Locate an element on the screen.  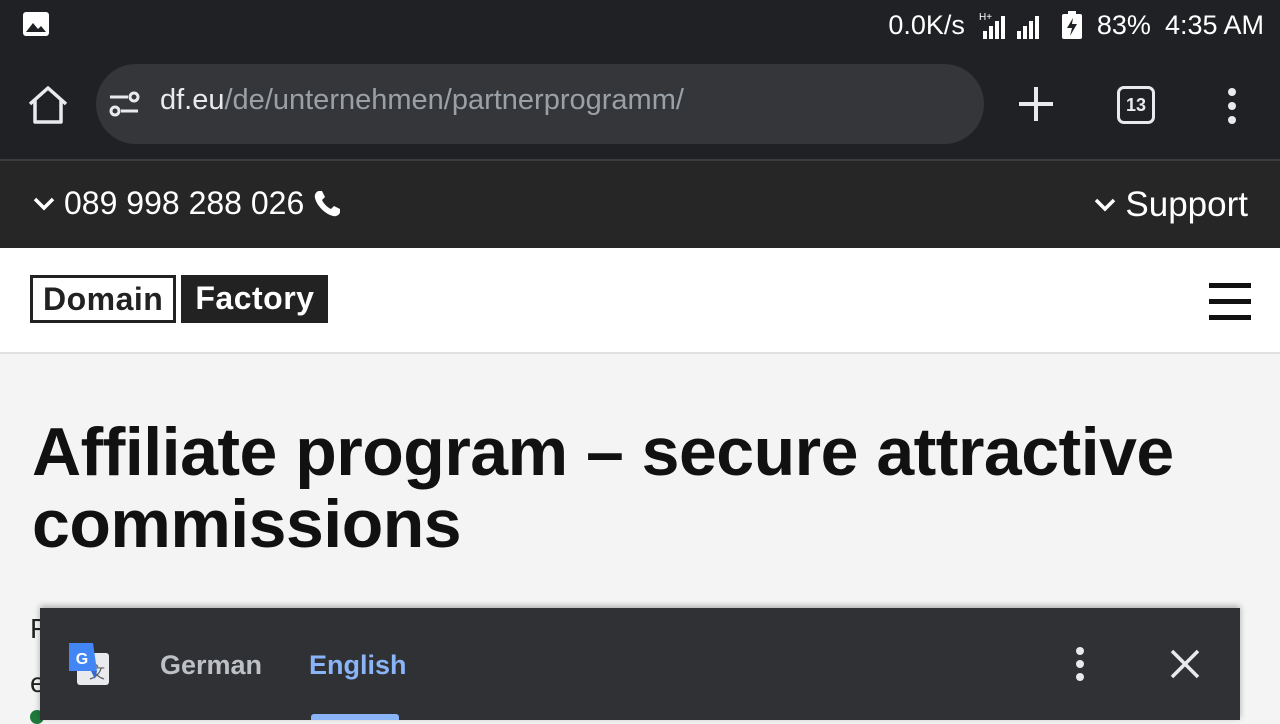
clock: 4:35 AM is located at coordinates (1214, 24).